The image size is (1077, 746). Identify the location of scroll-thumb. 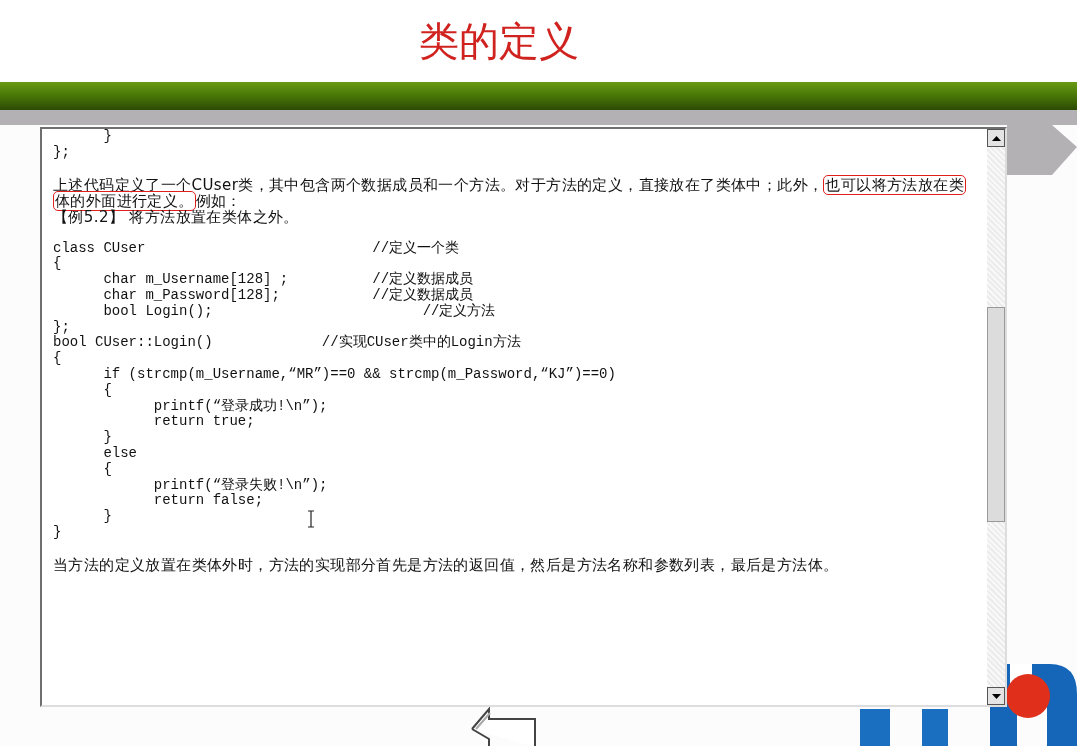
(996, 414).